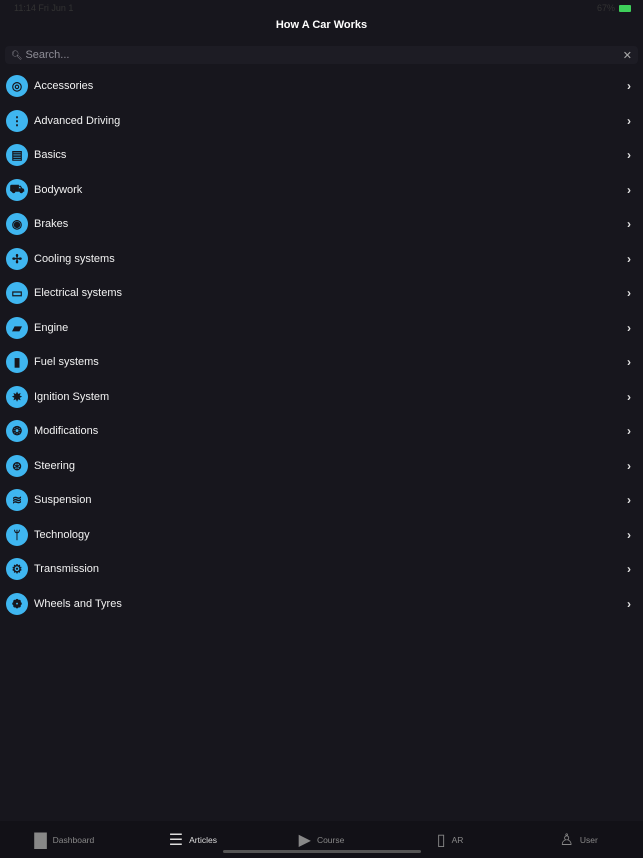  Describe the element at coordinates (17, 120) in the screenshot. I see `traffic-light-icon: ⋮` at that location.